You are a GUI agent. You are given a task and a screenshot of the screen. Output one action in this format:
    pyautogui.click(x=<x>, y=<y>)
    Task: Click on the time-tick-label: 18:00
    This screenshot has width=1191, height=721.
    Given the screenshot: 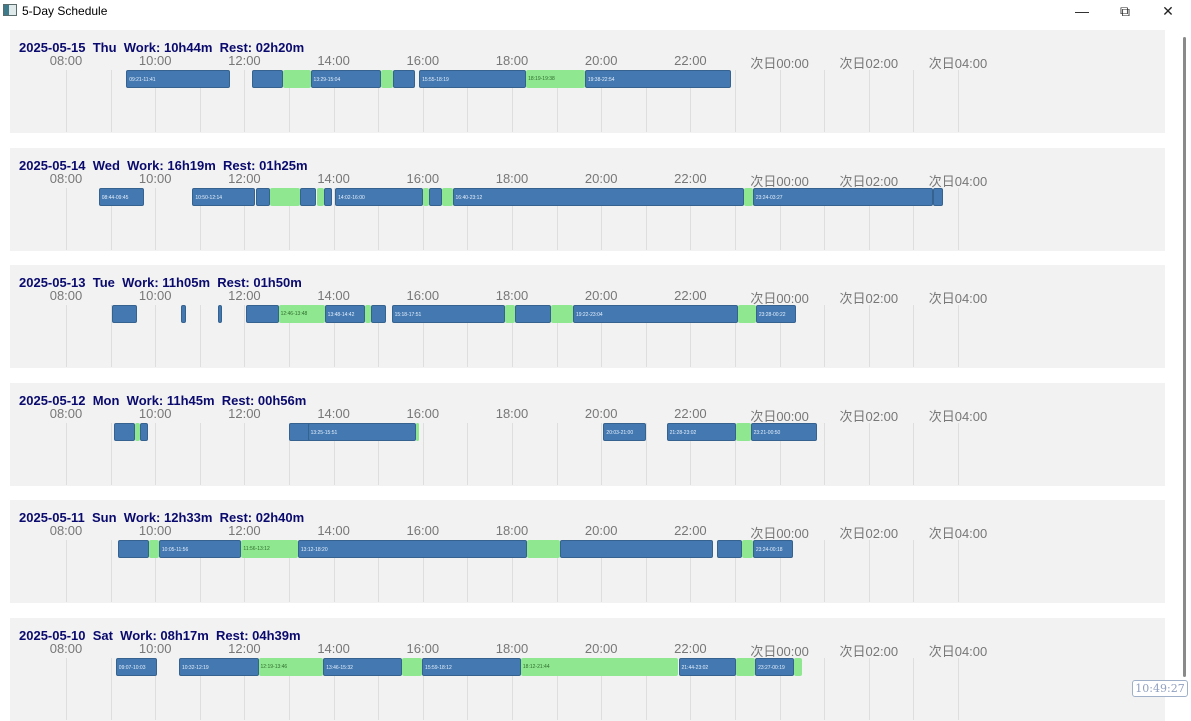 What is the action you would take?
    pyautogui.click(x=512, y=60)
    